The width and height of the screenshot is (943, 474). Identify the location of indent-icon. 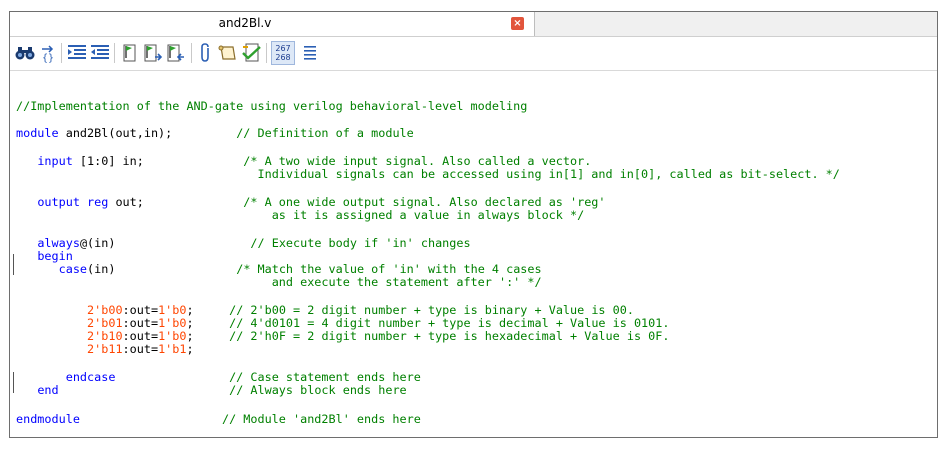
(77, 53).